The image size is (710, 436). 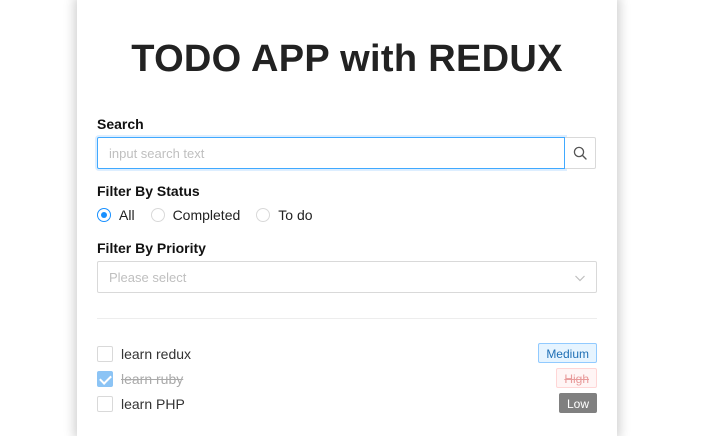 I want to click on priority-select: Please select, so click(x=347, y=277).